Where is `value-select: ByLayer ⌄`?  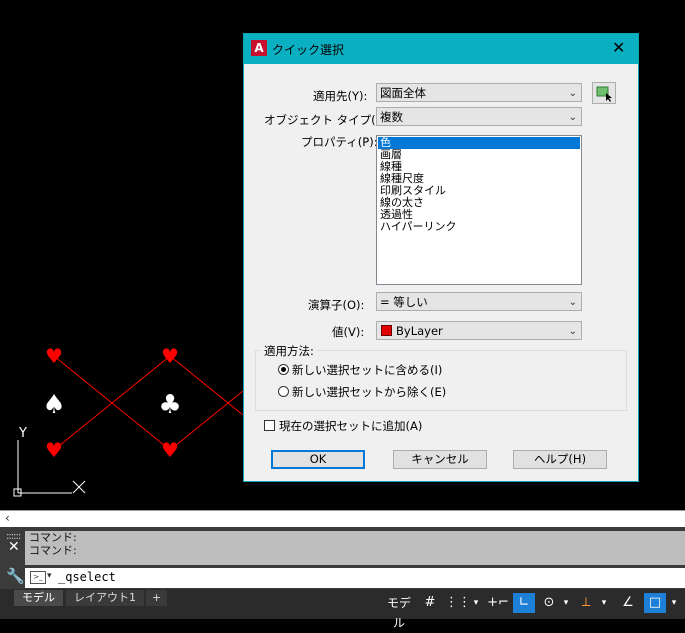 value-select: ByLayer ⌄ is located at coordinates (479, 330).